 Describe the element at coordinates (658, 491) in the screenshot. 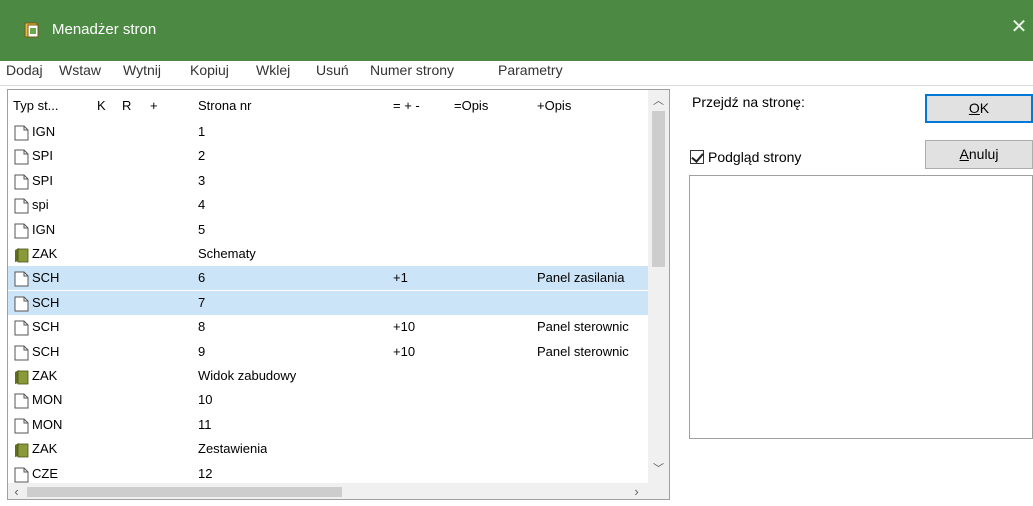

I see `scroll-corner` at that location.